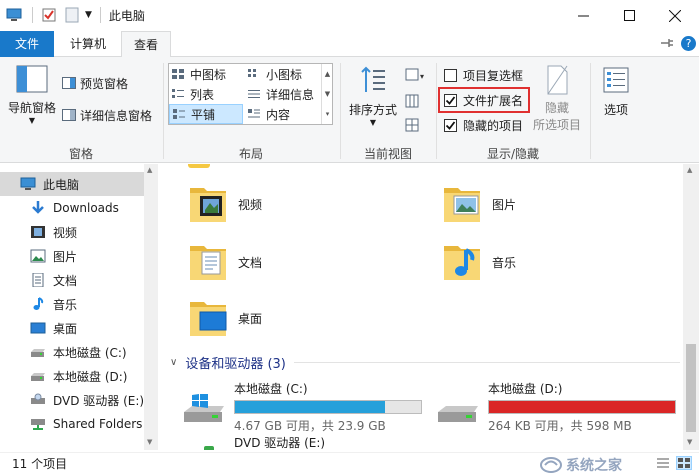 This screenshot has height=474, width=699. I want to click on preview-pane-label: 预览窗格, so click(104, 83).